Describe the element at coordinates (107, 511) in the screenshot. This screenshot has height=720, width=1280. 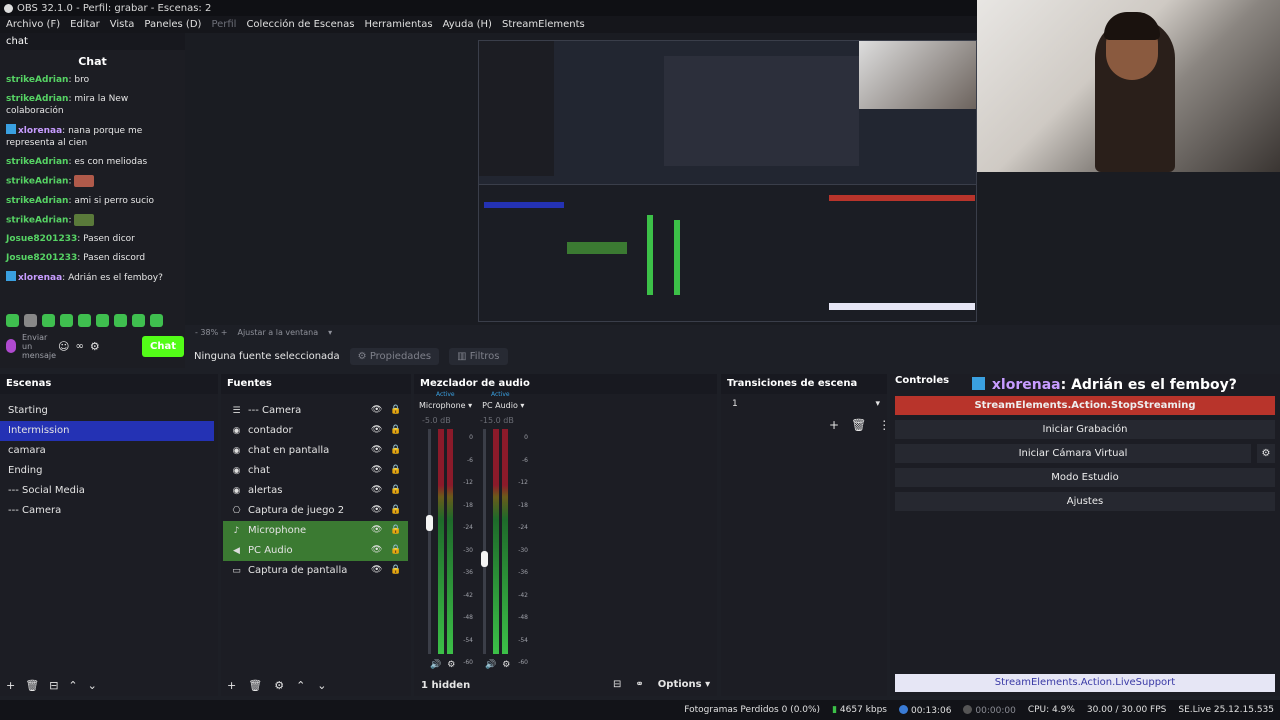
I see `scene-item: --- Camera` at that location.